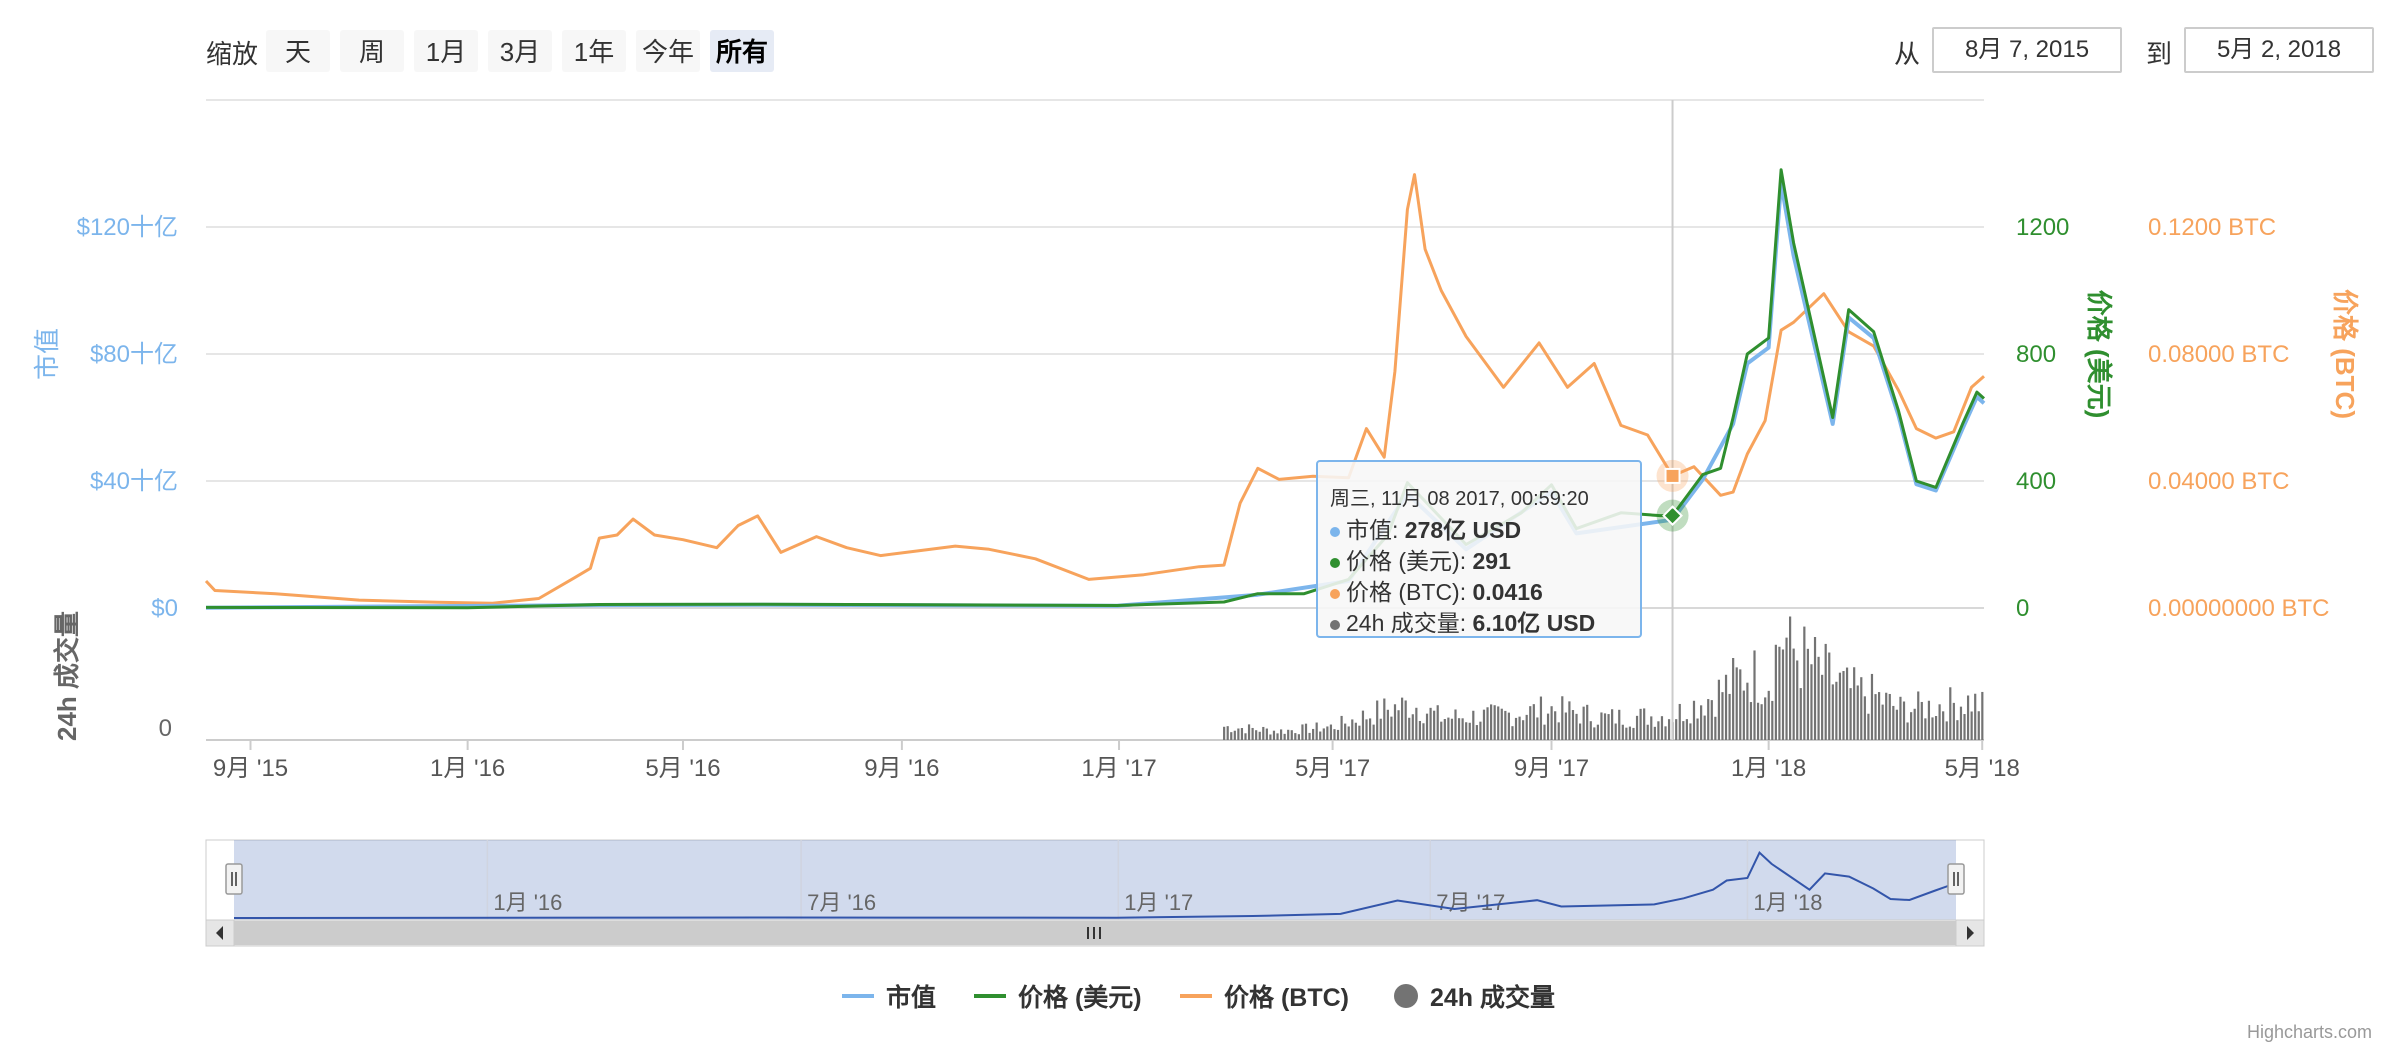 The height and width of the screenshot is (1044, 2388). What do you see at coordinates (1507, 592) in the screenshot?
I see `tooltip-value: 0.0416` at bounding box center [1507, 592].